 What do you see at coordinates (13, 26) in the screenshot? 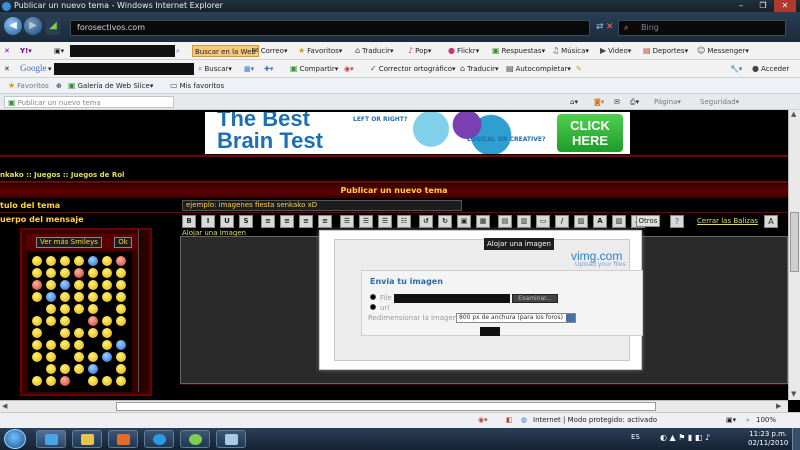
I see `back-button: ◀` at bounding box center [13, 26].